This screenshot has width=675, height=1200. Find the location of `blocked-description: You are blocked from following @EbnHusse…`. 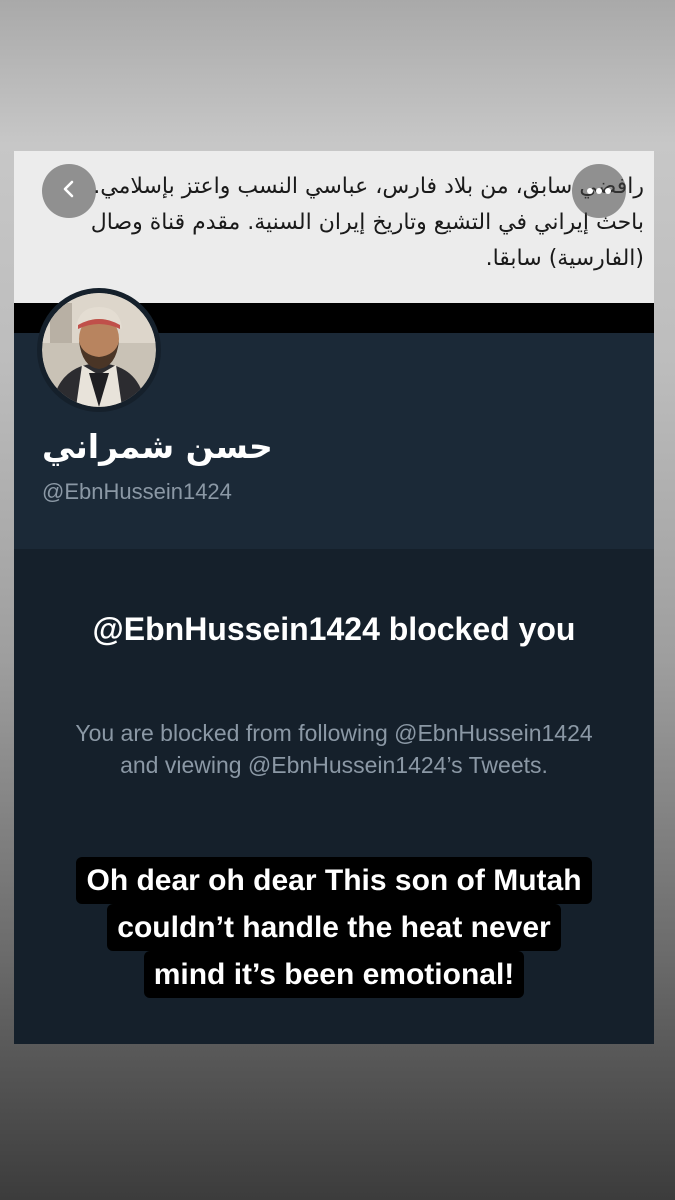

blocked-description: You are blocked from following @EbnHusse… is located at coordinates (334, 749).